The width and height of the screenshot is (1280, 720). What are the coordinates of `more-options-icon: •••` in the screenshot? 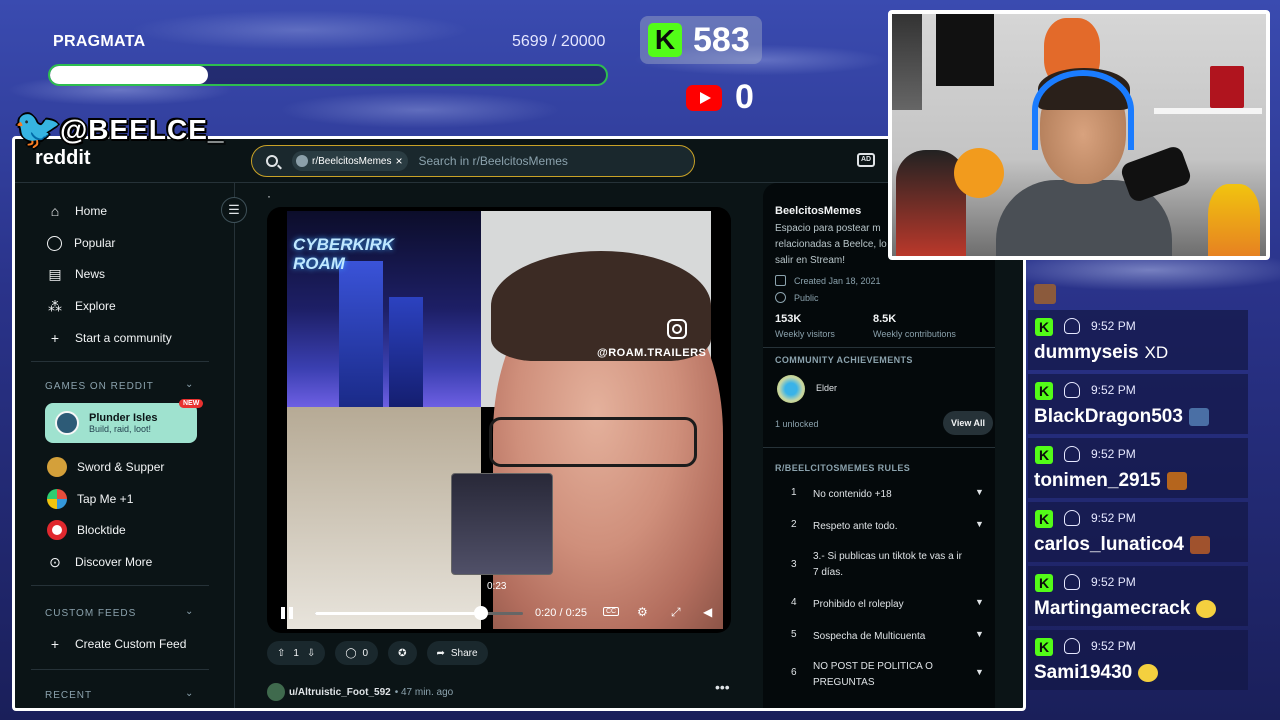 It's located at (722, 687).